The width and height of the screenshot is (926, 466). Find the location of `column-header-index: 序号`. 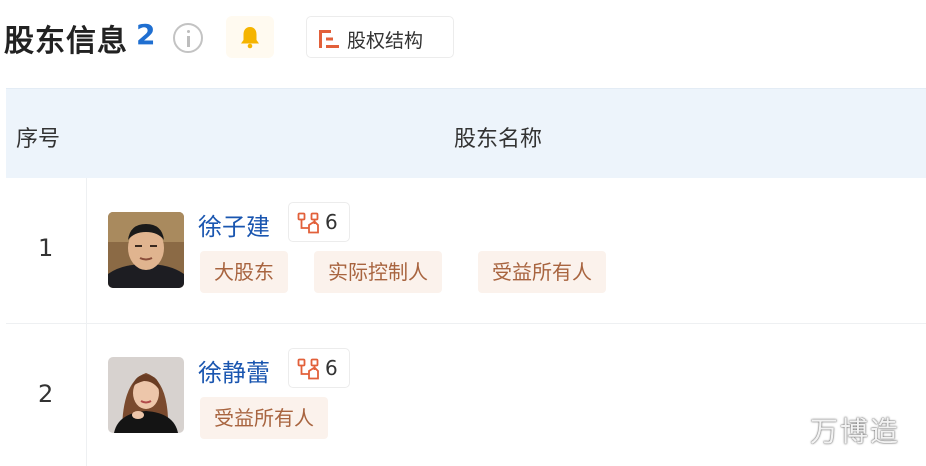

column-header-index: 序号 is located at coordinates (38, 139).